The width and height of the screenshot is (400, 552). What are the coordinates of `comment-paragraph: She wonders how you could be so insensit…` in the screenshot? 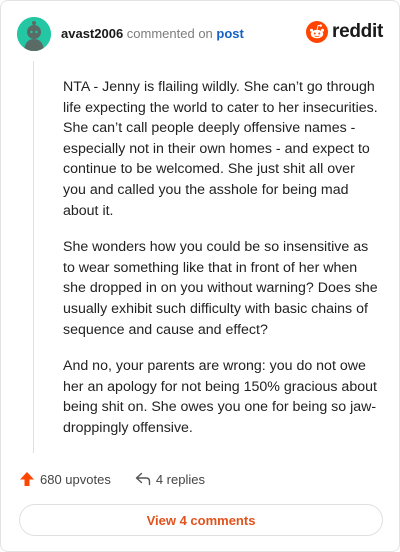 It's located at (220, 288).